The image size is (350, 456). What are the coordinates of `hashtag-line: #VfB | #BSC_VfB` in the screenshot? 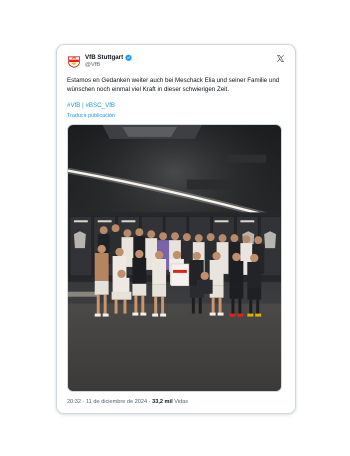 It's located at (91, 105).